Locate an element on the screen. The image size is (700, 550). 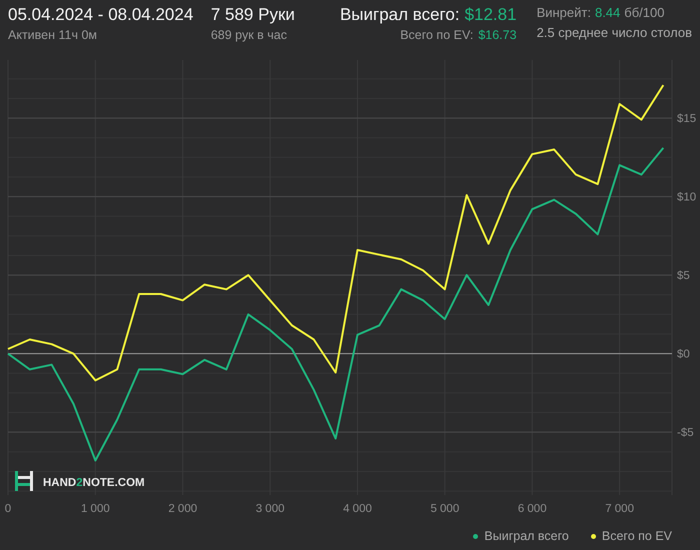
x-axis-label: 6 000 is located at coordinates (532, 509).